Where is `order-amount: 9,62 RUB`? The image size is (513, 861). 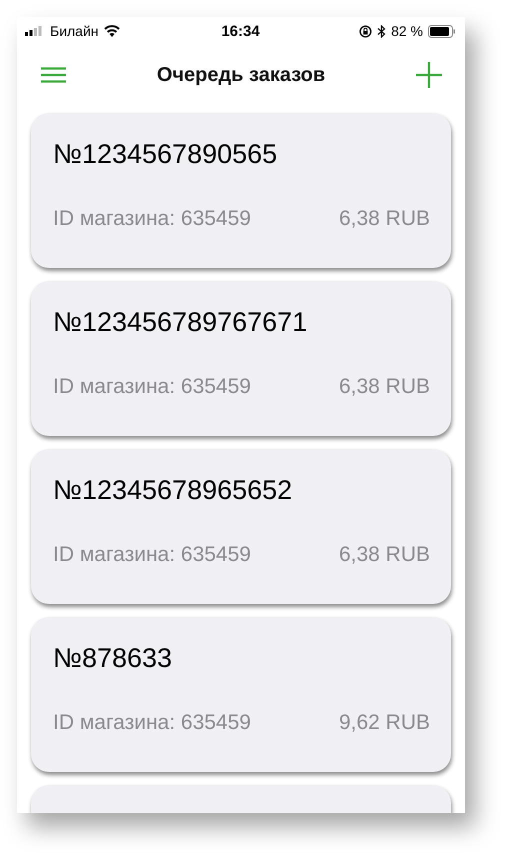
order-amount: 9,62 RUB is located at coordinates (384, 723).